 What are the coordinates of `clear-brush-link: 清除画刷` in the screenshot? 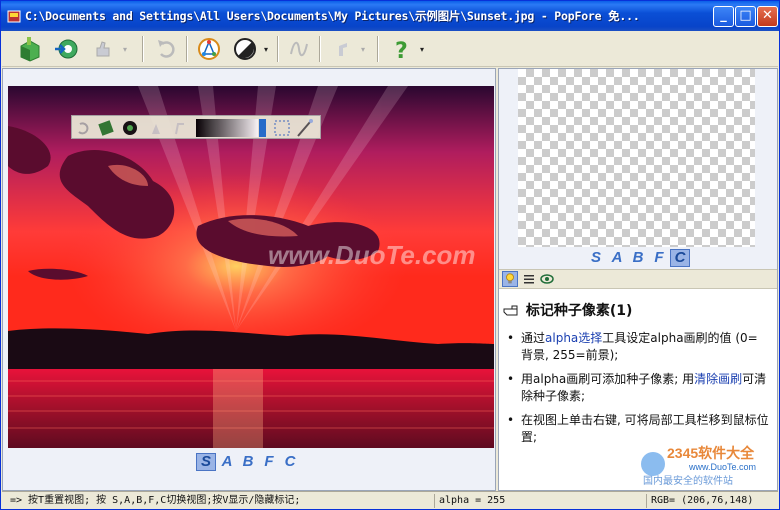 It's located at (718, 379).